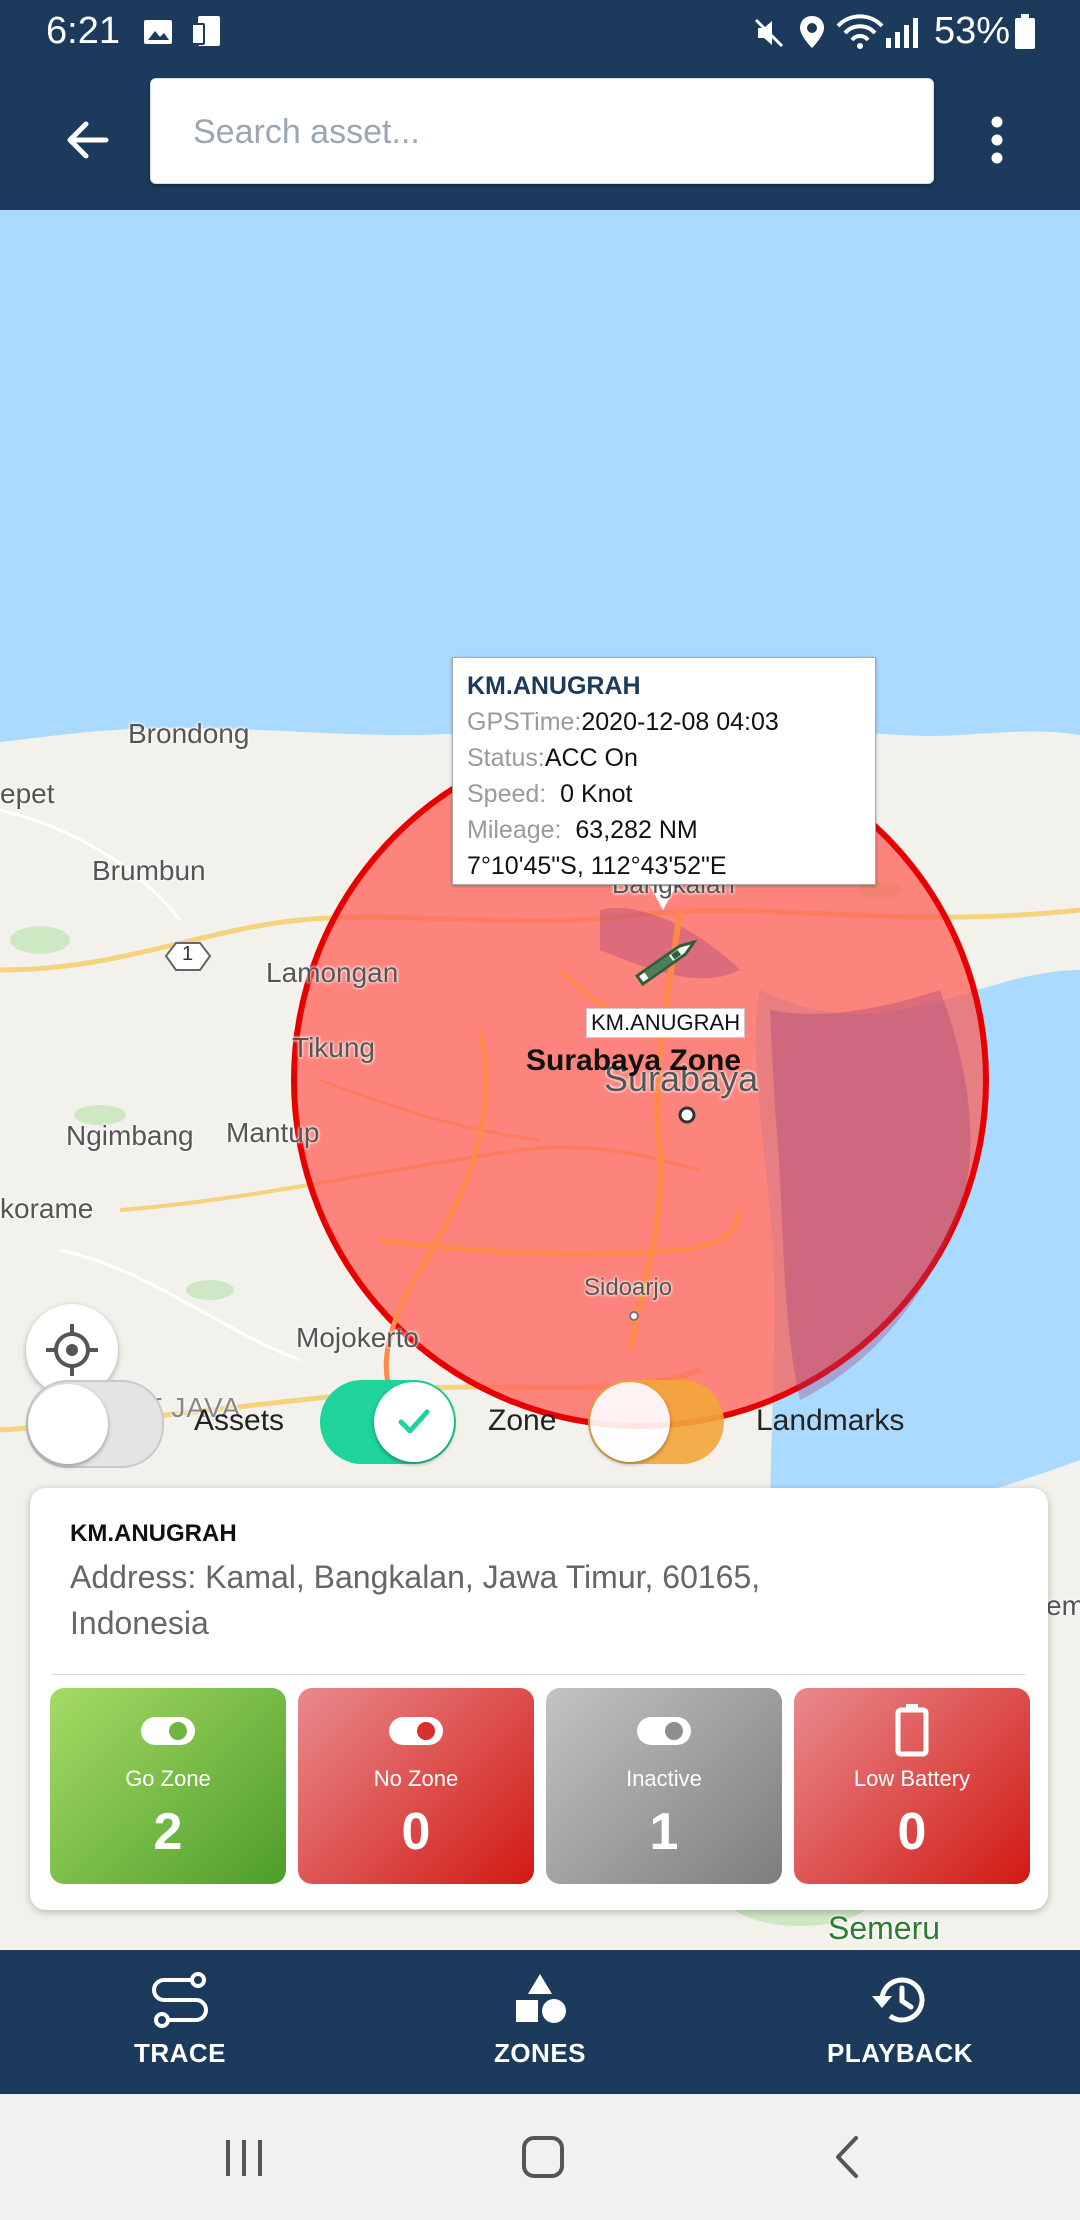 This screenshot has height=2220, width=1080. I want to click on popup-gps-value: 2020-12-08 04:03, so click(680, 722).